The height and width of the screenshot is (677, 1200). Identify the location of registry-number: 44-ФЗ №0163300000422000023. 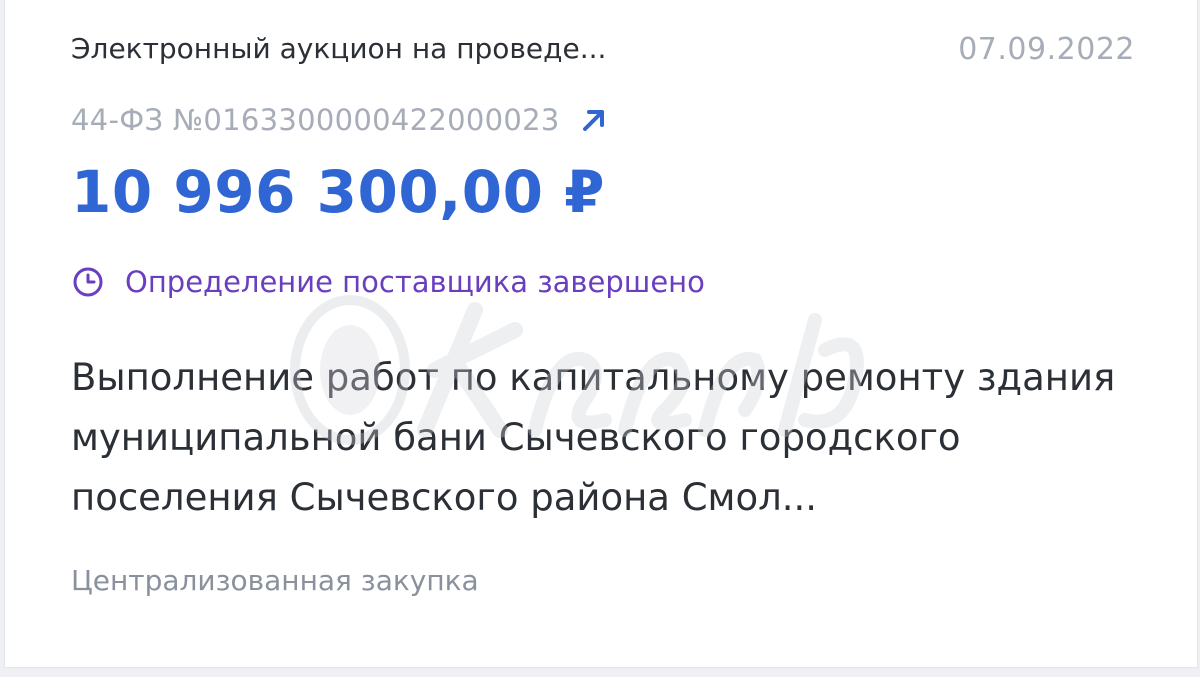
(315, 120).